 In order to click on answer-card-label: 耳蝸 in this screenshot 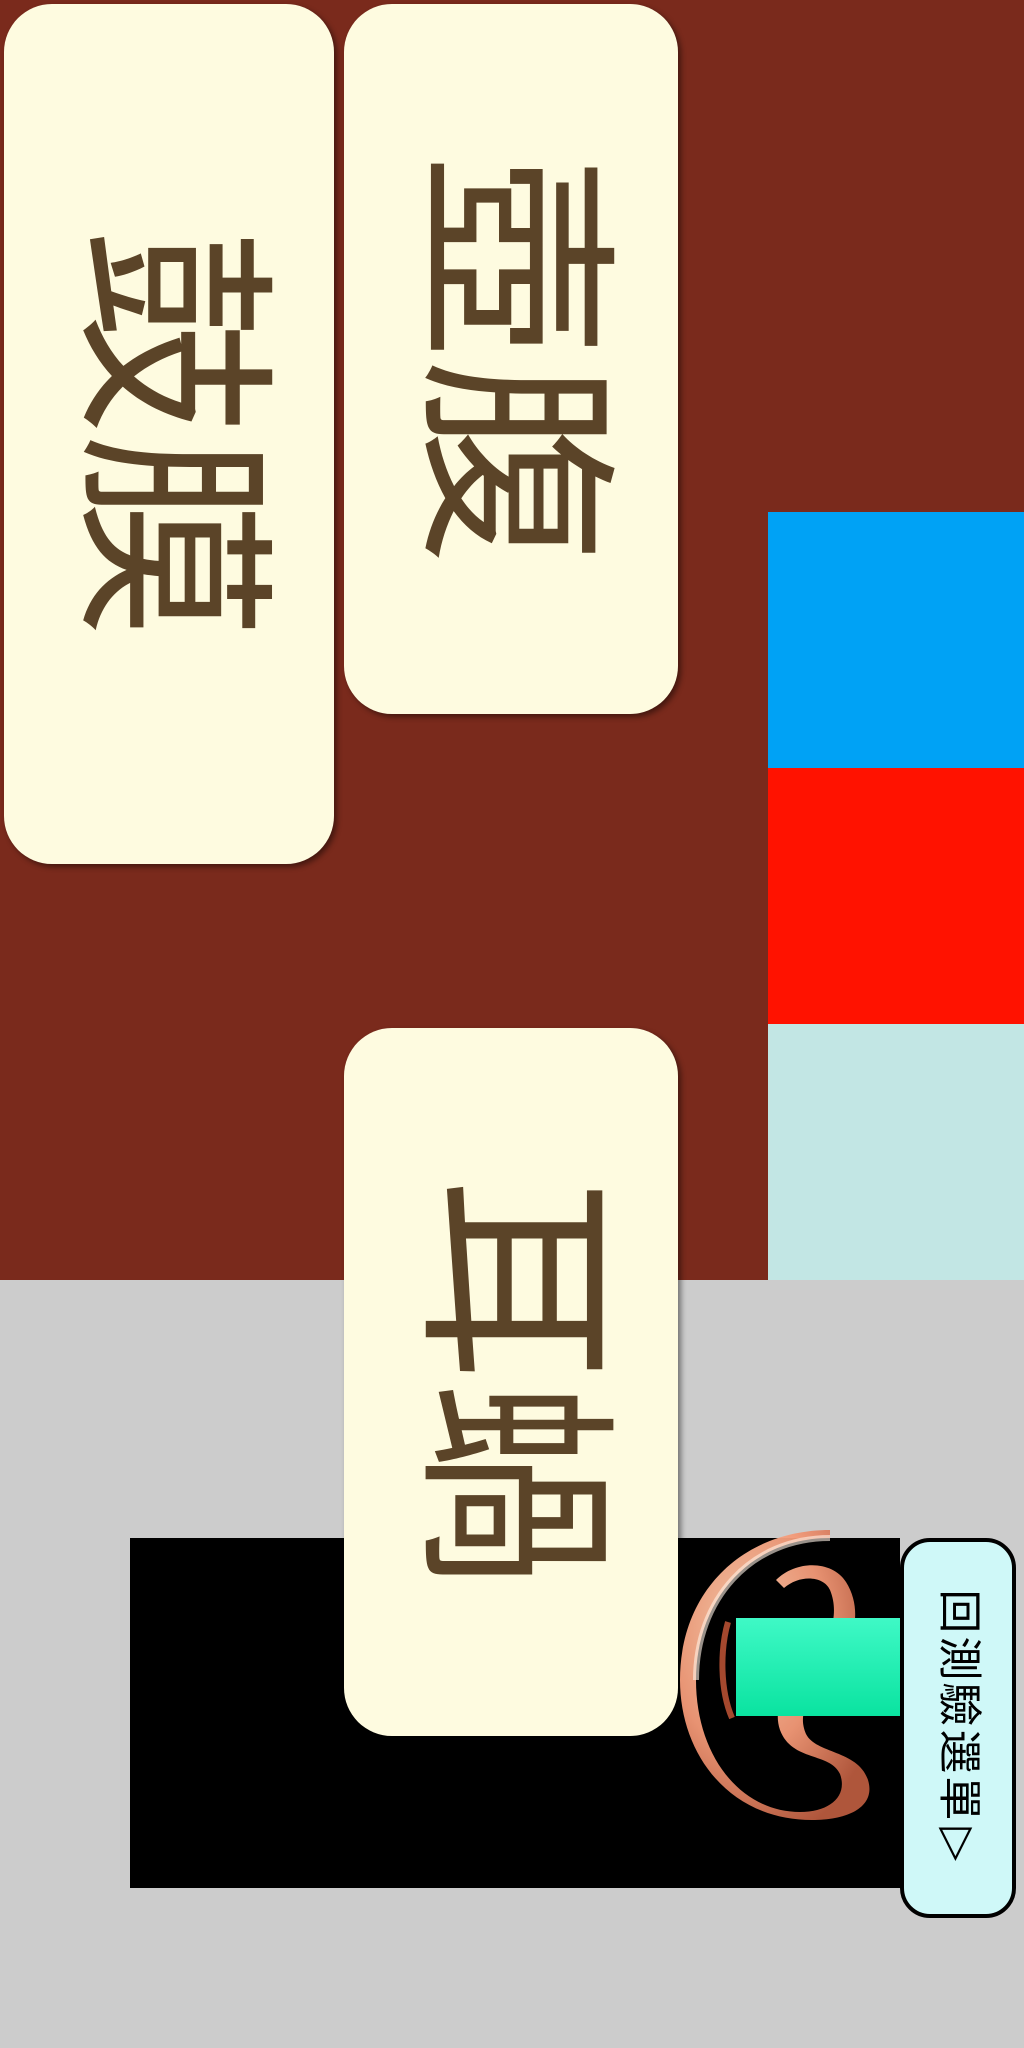, I will do `click(511, 1382)`.